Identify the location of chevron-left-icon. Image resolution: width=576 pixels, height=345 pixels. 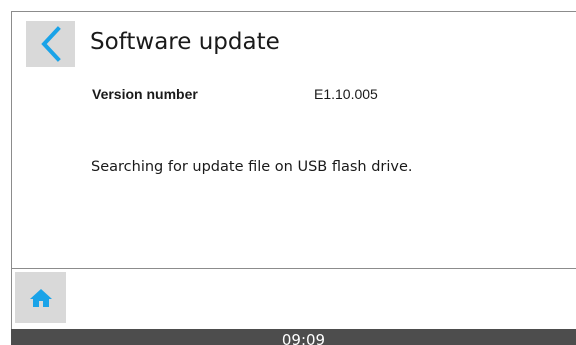
(50, 44).